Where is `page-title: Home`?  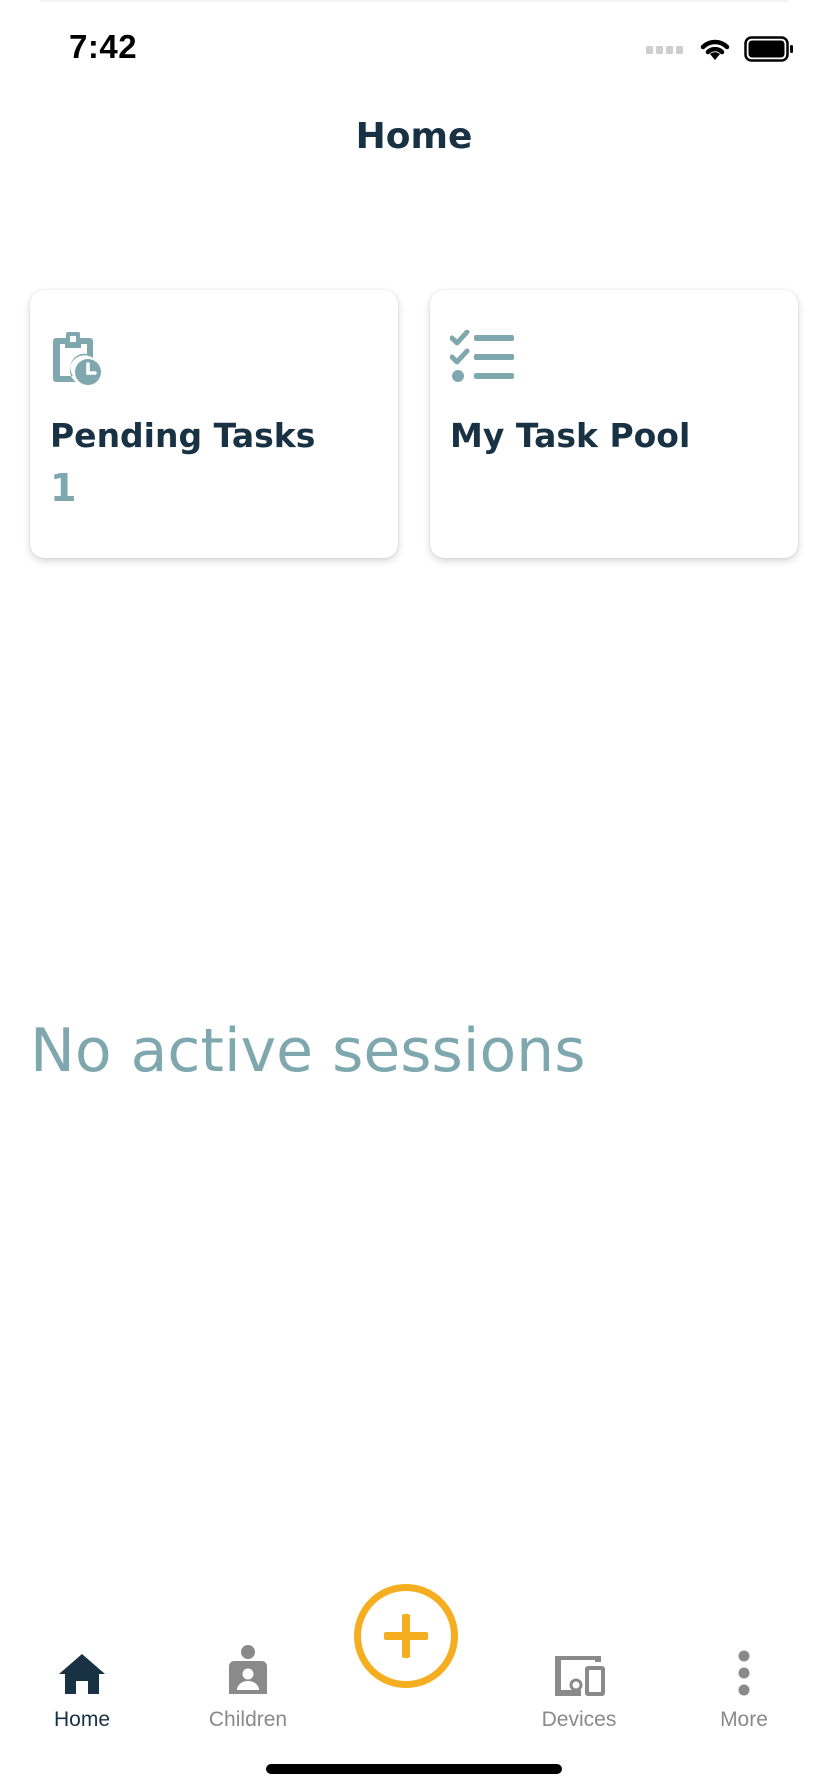 page-title: Home is located at coordinates (414, 136).